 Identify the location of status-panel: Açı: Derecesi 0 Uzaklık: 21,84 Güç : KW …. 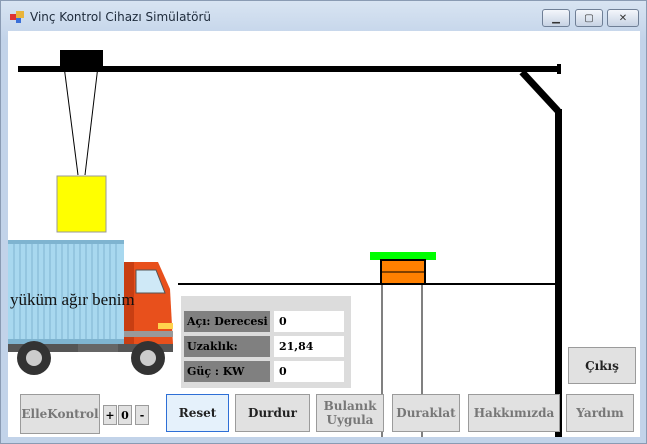
(266, 342).